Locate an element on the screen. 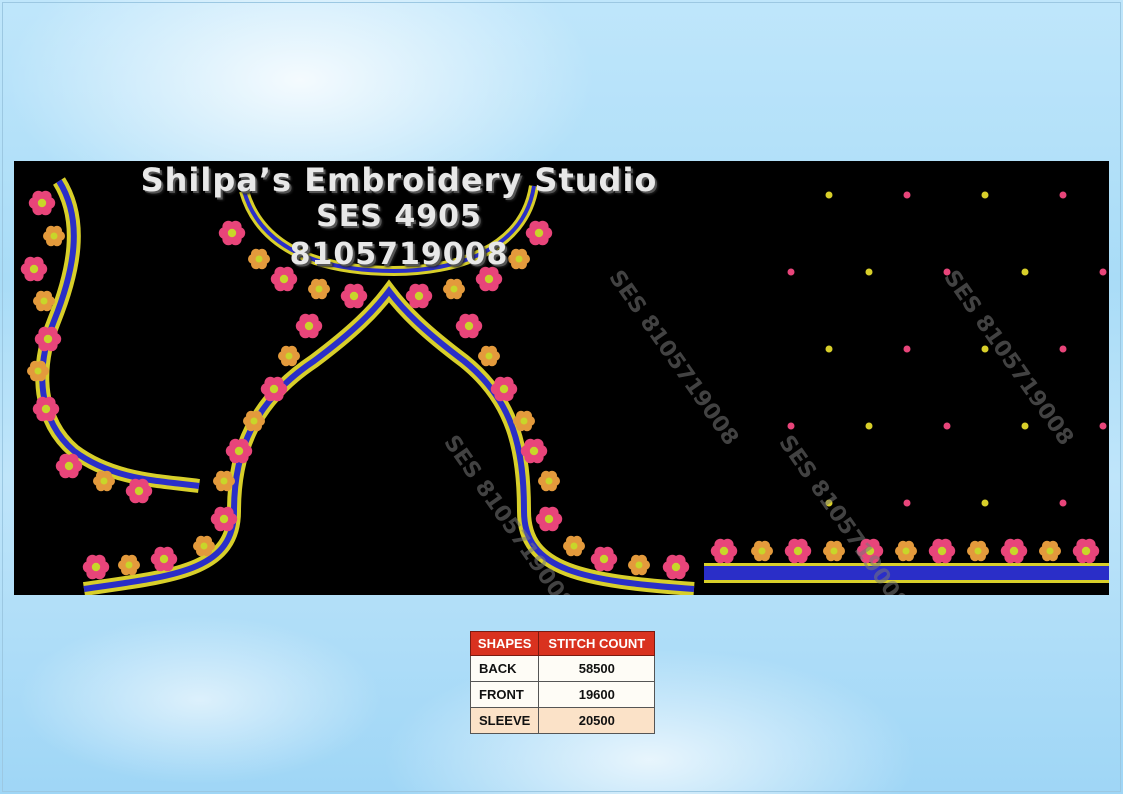 Image resolution: width=1123 pixels, height=794 pixels. shape-cell: BACK is located at coordinates (504, 668).